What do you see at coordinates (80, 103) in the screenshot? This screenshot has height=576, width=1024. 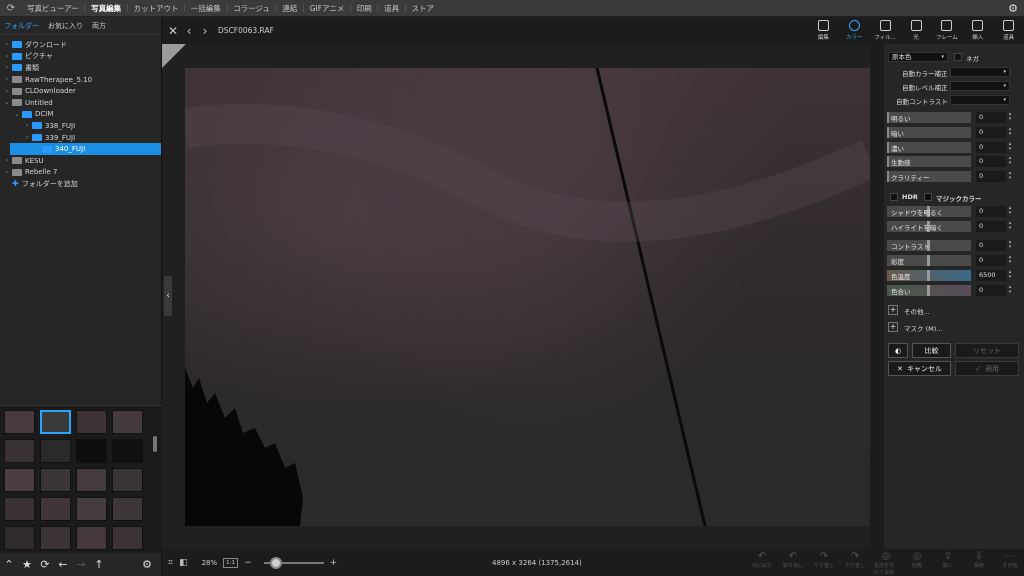 I see `folder-tree-item: ⌄ Untitled` at bounding box center [80, 103].